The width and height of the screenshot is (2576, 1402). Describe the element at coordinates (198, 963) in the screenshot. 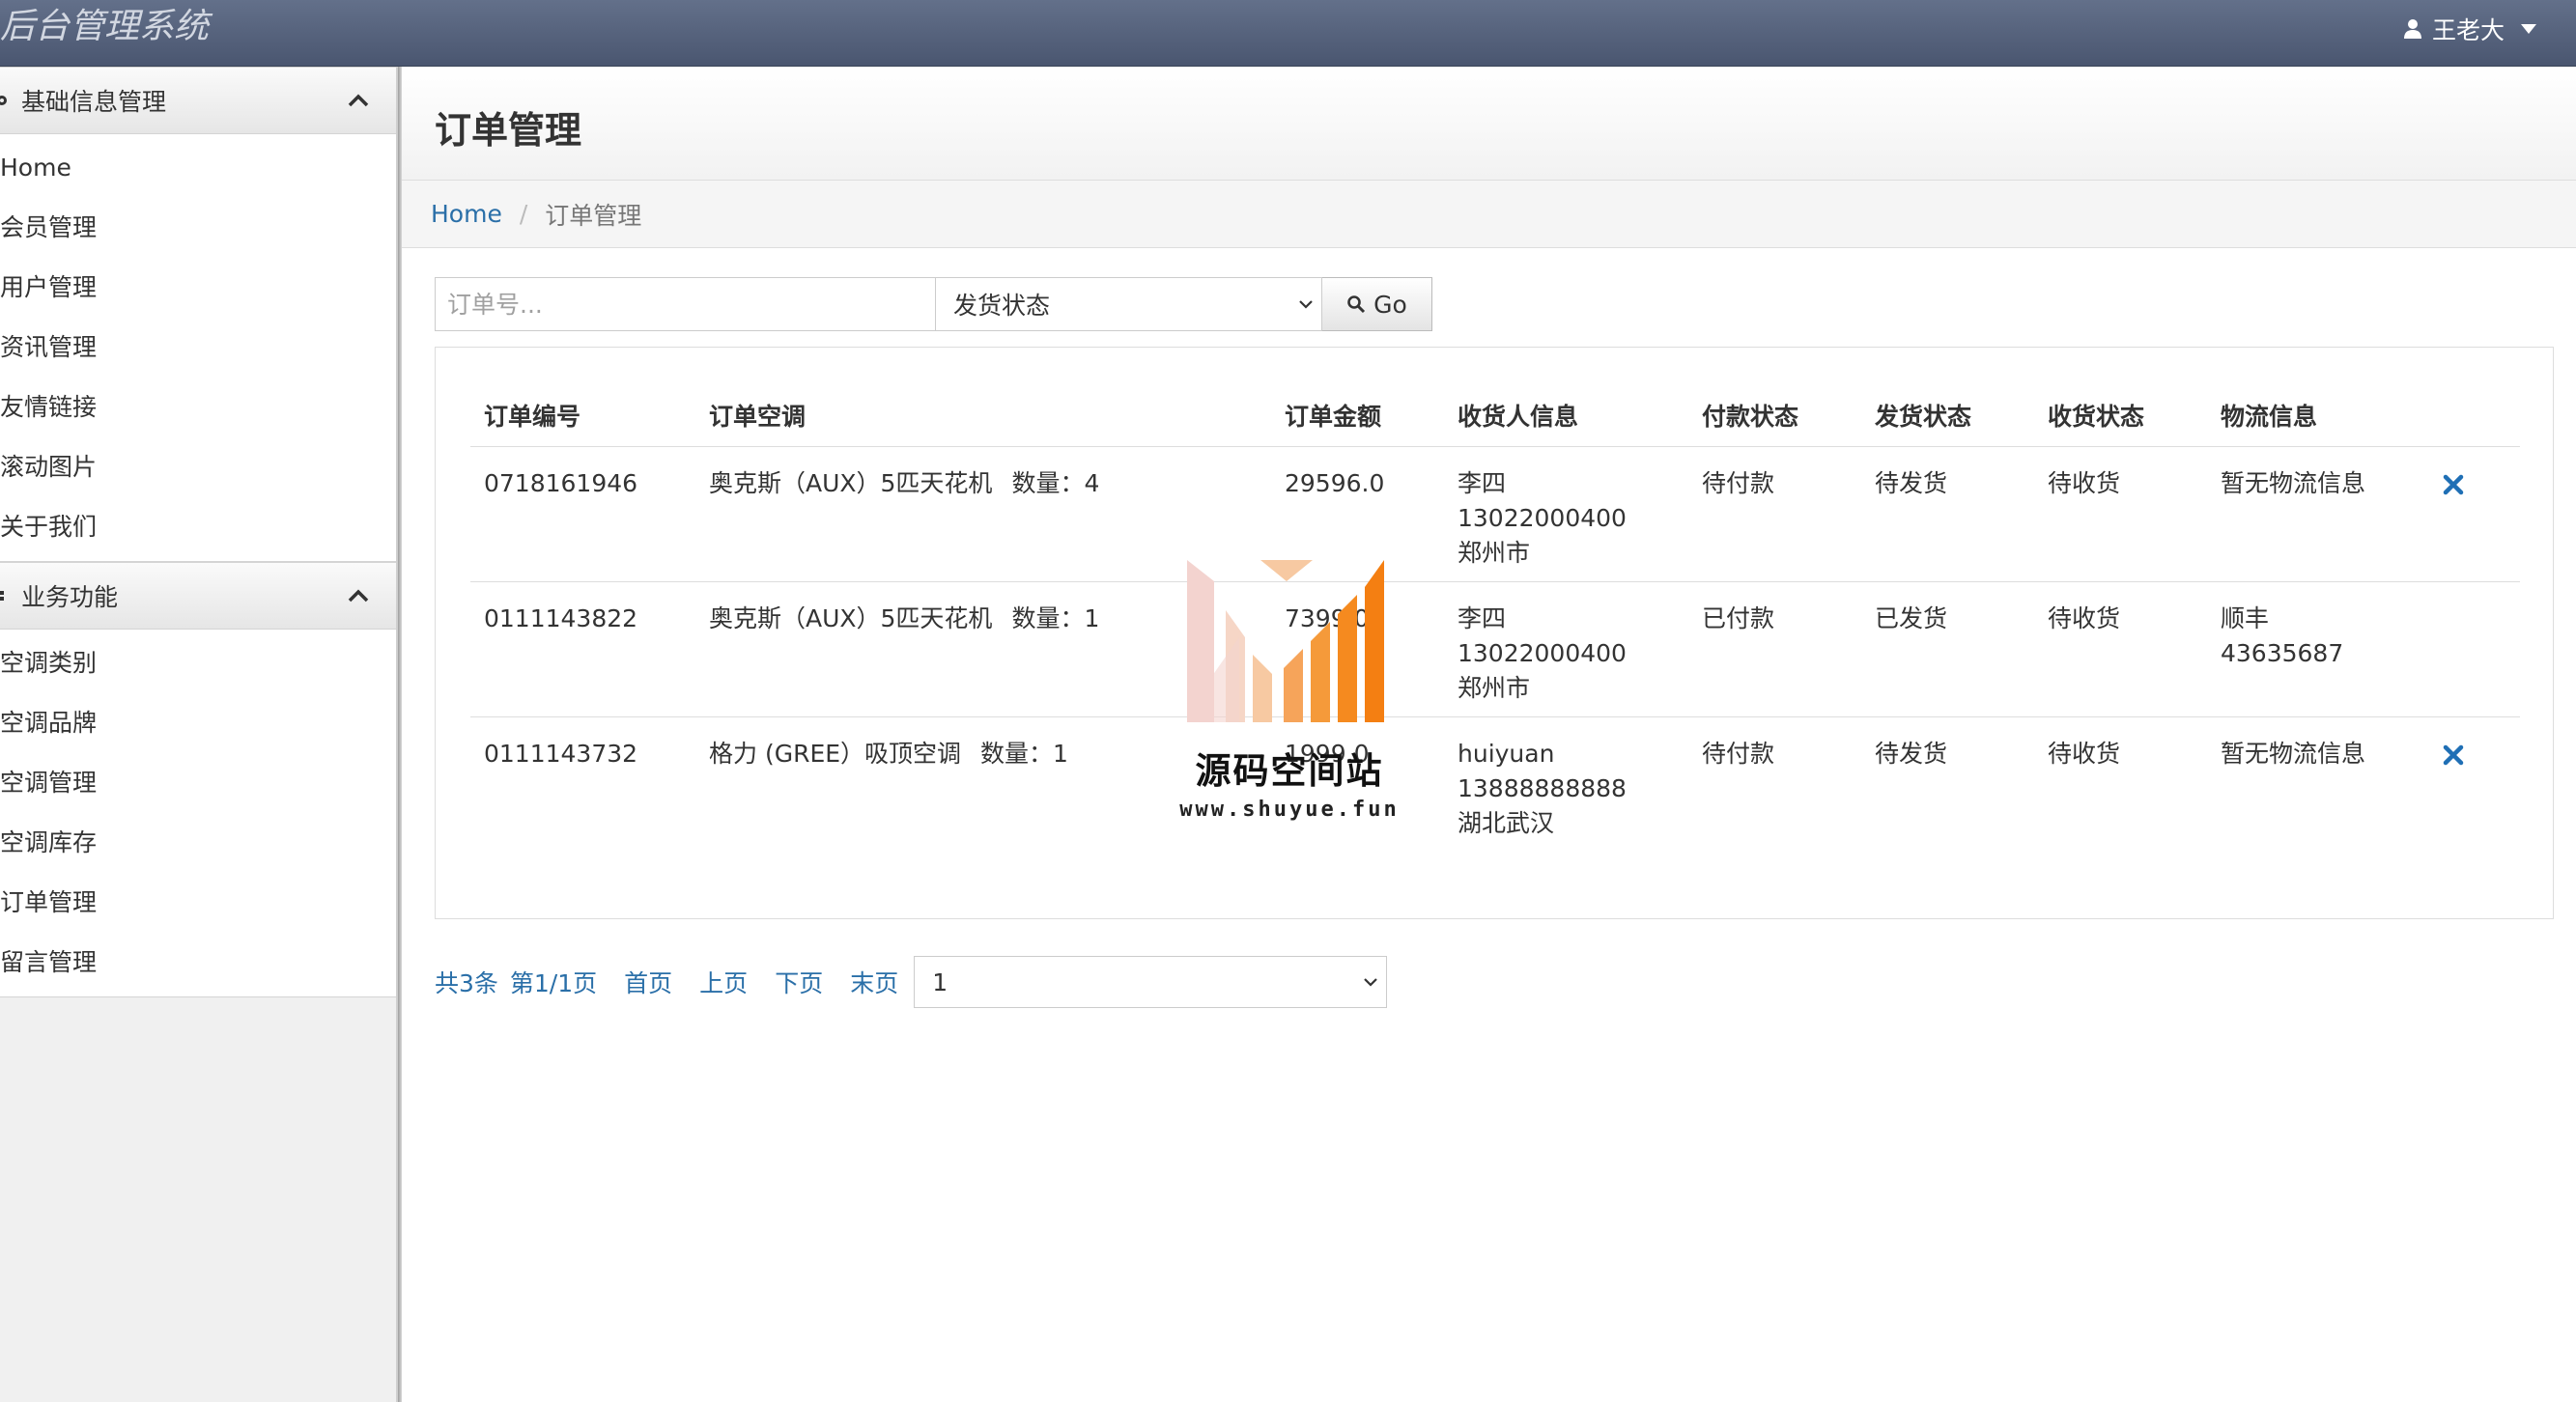

I see `sidebar-item-messages: 留言管理` at that location.